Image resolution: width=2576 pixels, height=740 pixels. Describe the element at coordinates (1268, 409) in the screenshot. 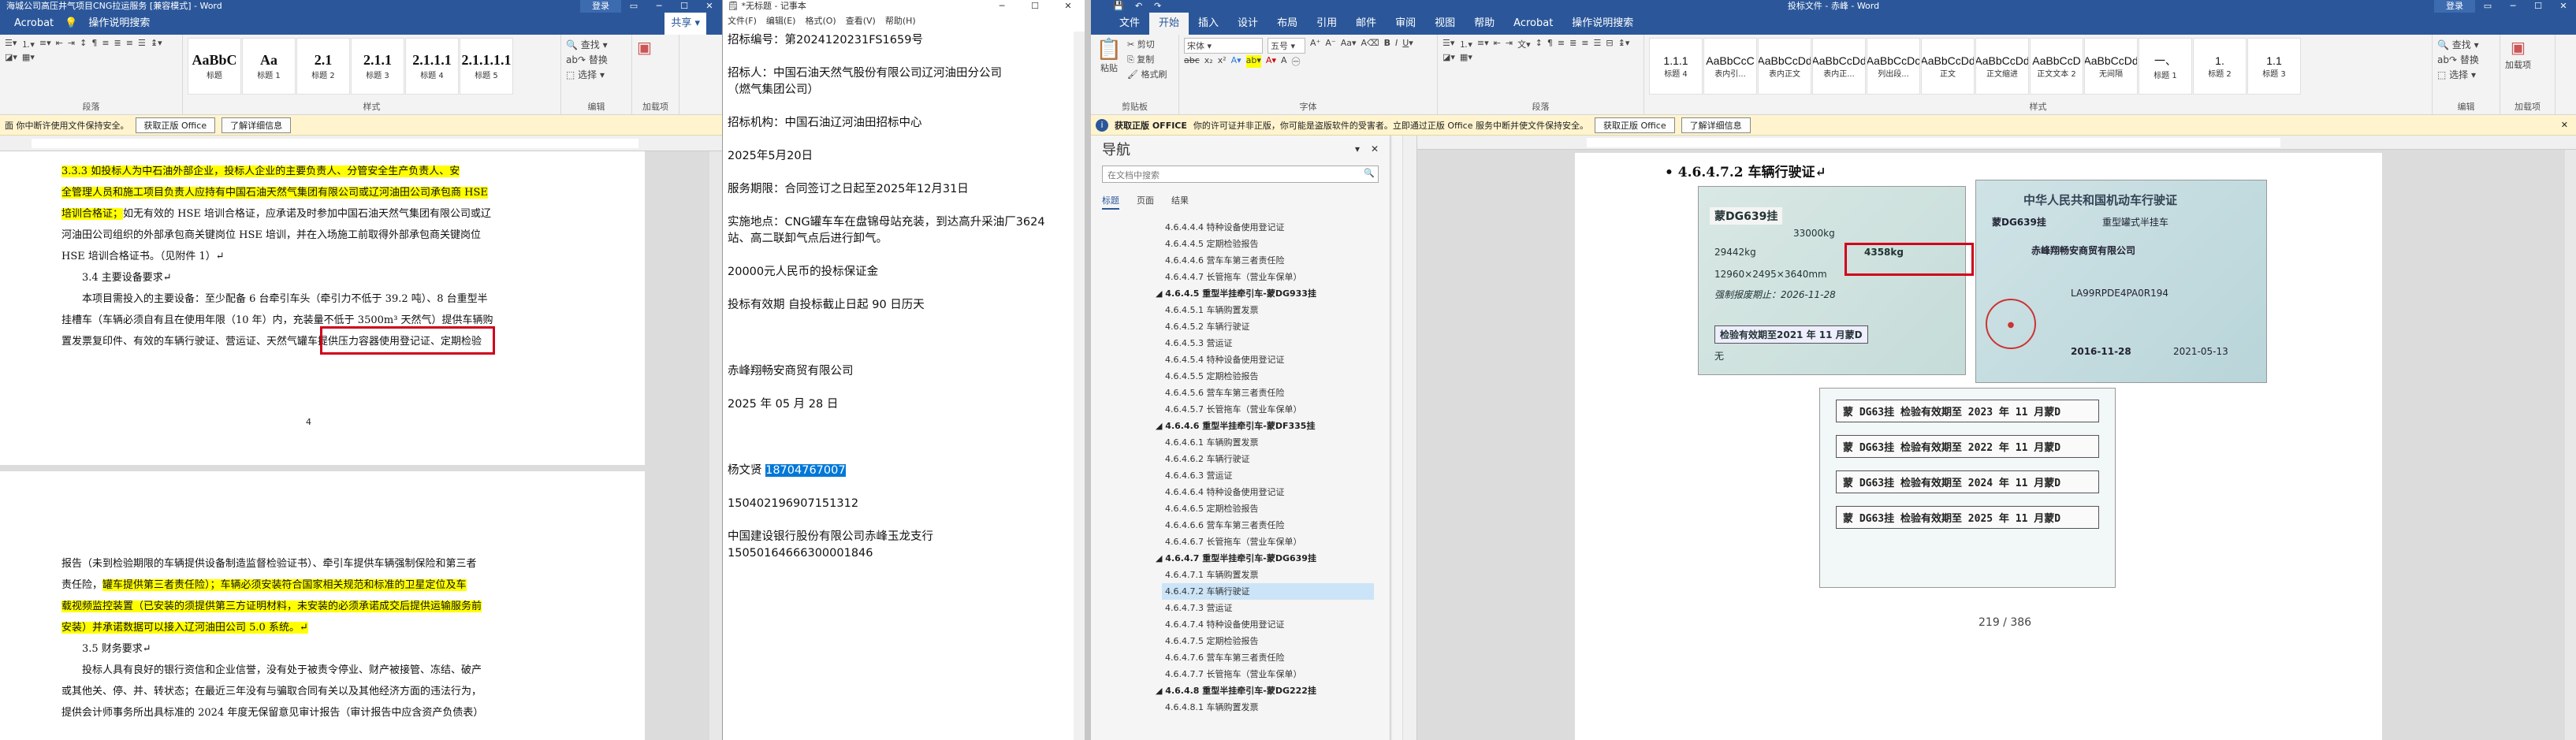

I see `nav-heading-item: 4.6.4.5.7 长管拖车（营业车保单）` at that location.